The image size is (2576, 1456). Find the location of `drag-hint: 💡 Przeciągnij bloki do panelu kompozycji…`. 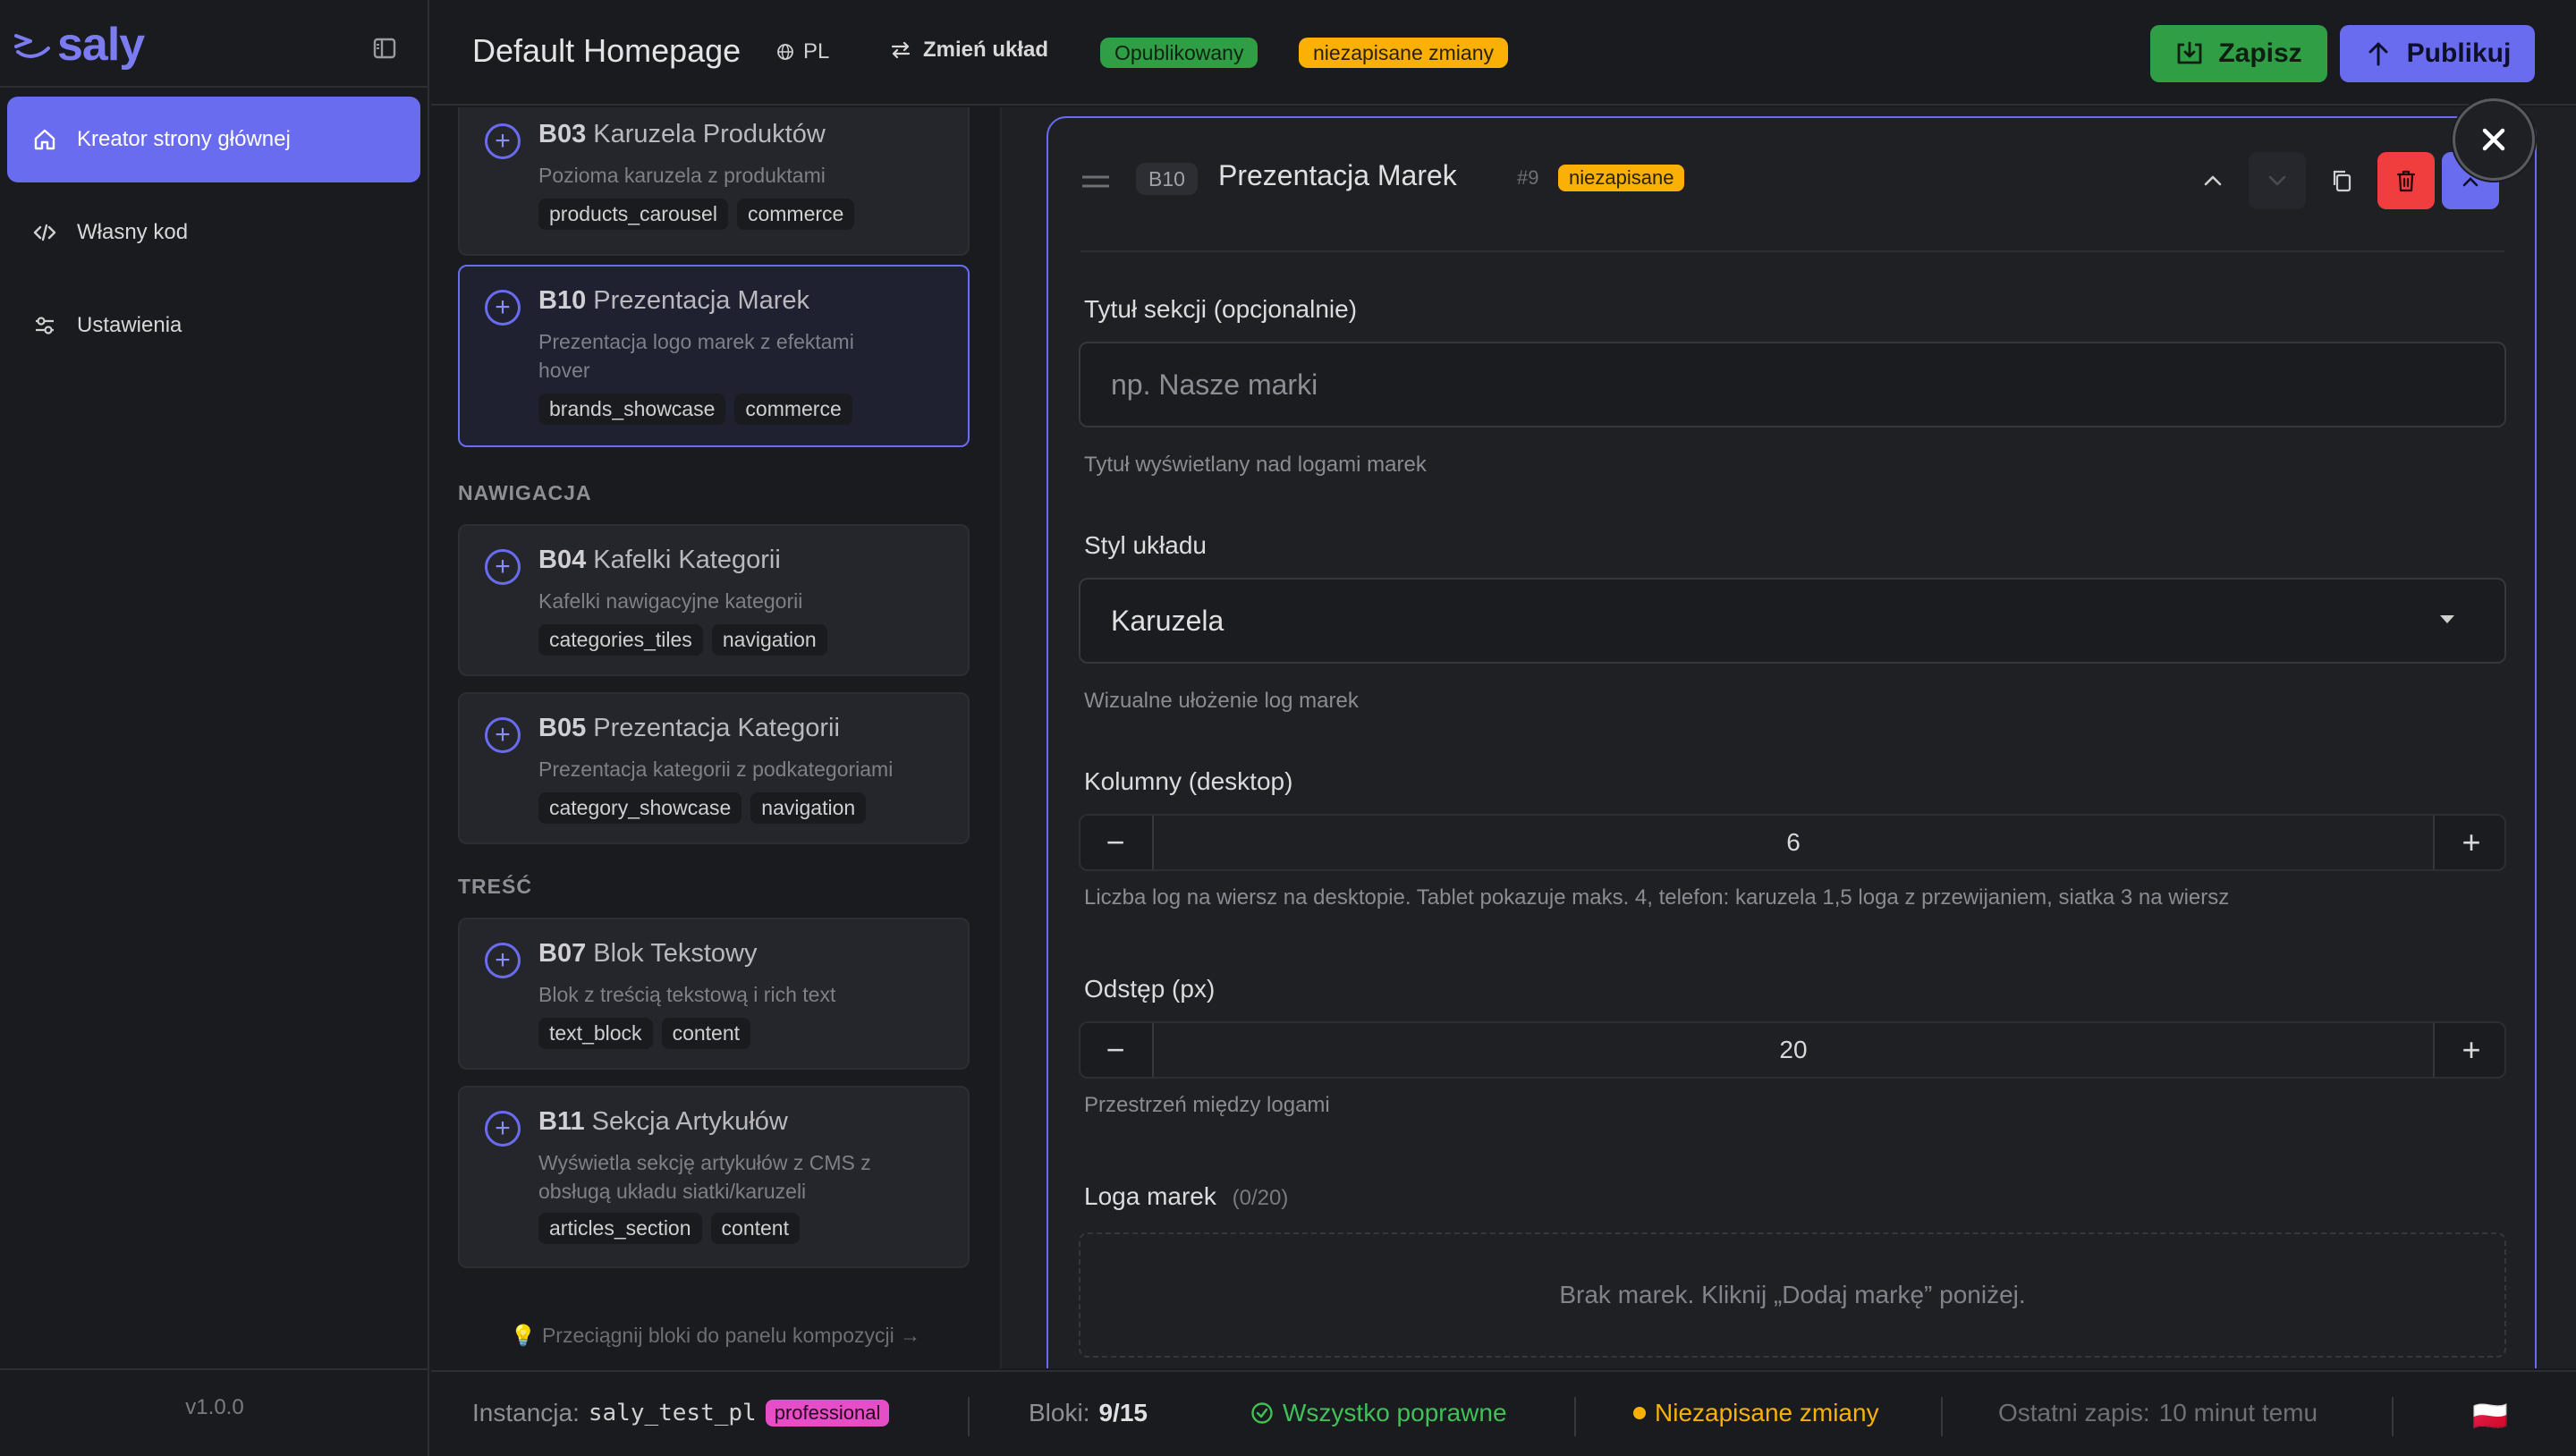

drag-hint: 💡 Przeciągnij bloki do panelu kompozycji… is located at coordinates (715, 1336).